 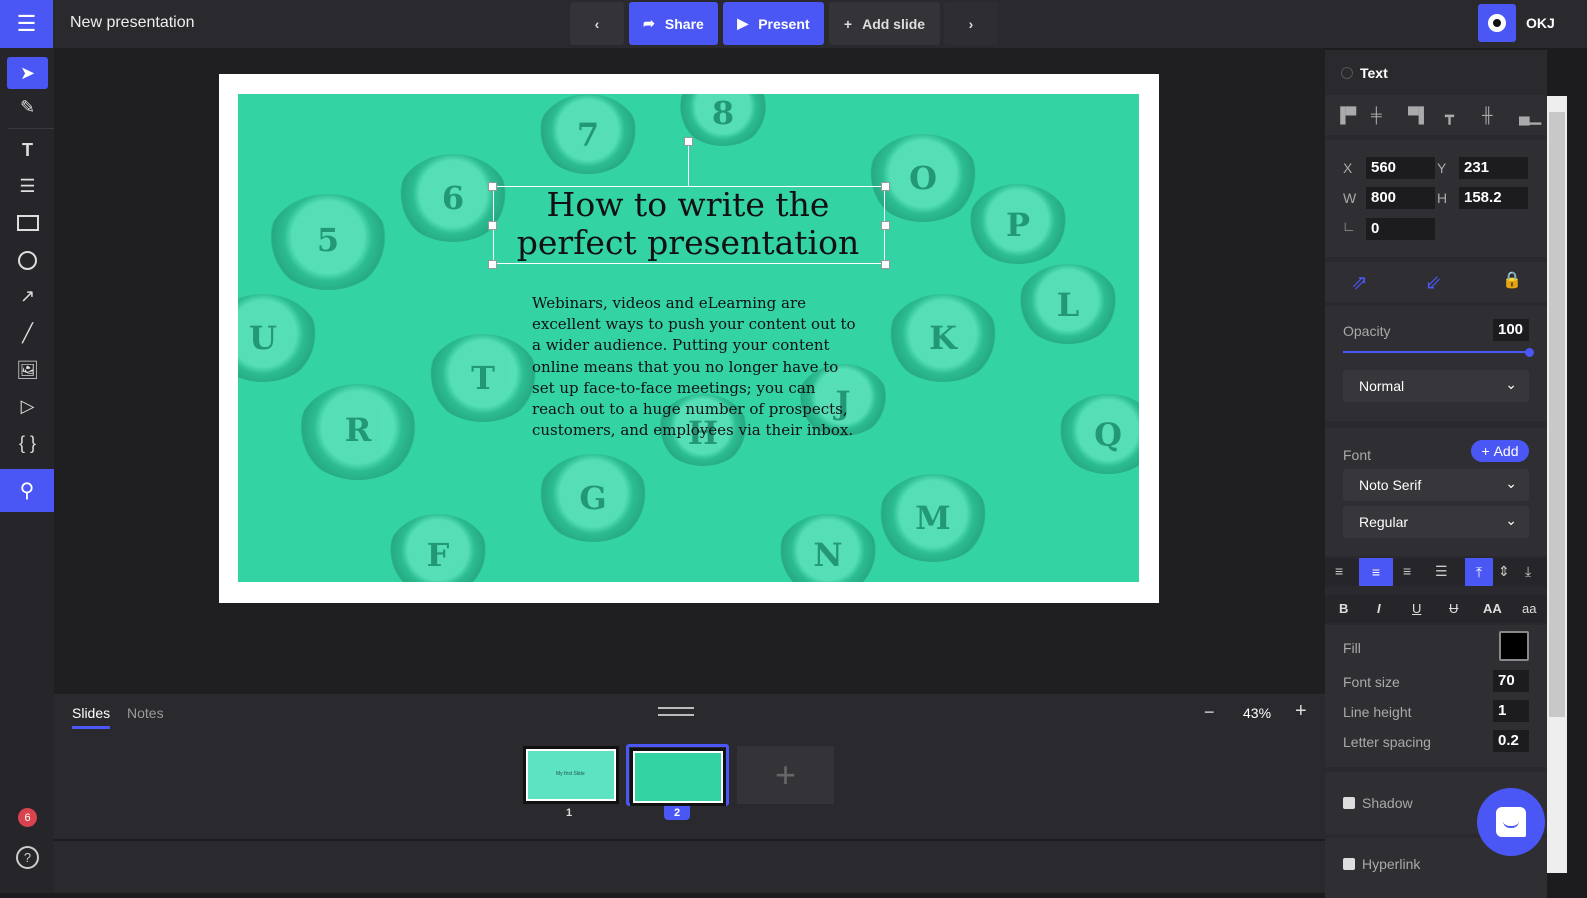 I want to click on lowercase-button: aa, so click(x=1529, y=608).